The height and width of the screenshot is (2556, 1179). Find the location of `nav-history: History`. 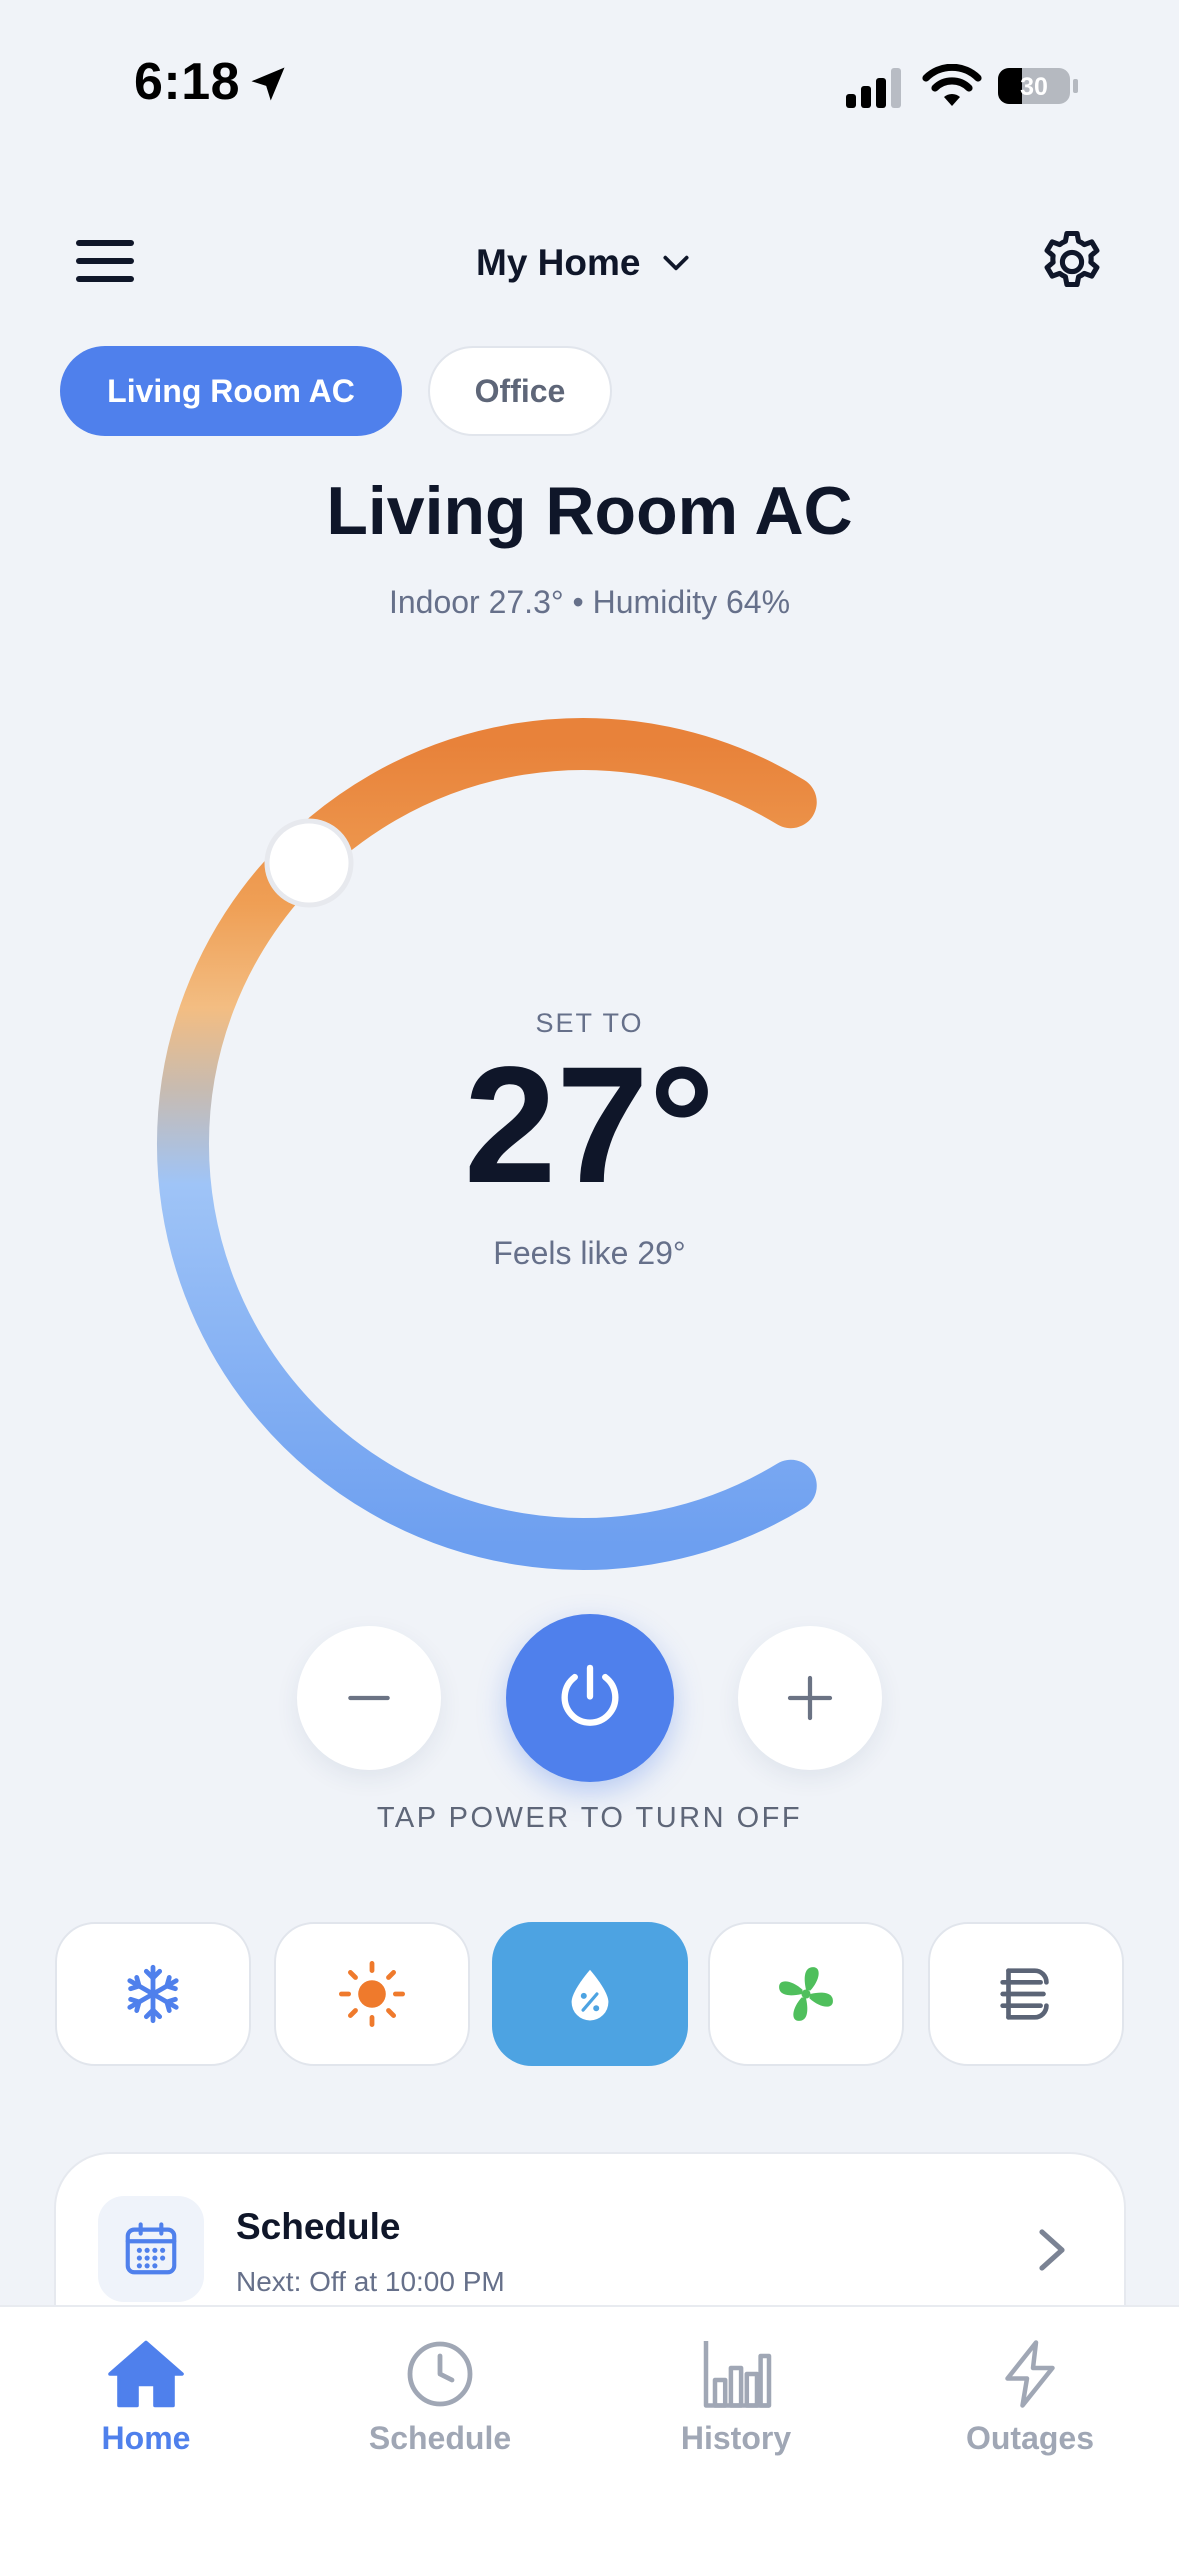

nav-history: History is located at coordinates (736, 2397).